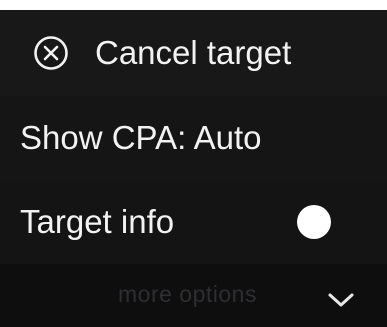 The image size is (387, 327). What do you see at coordinates (187, 294) in the screenshot?
I see `more-options-label: more options` at bounding box center [187, 294].